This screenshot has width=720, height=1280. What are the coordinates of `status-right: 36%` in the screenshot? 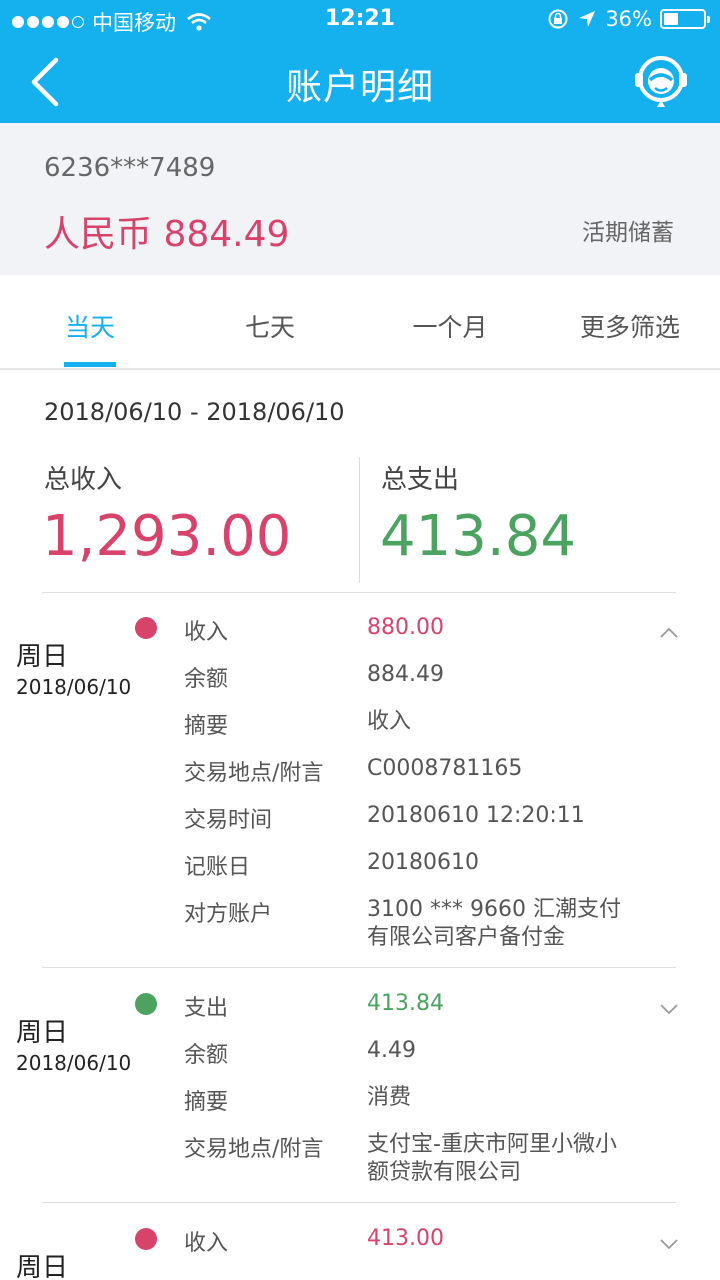 It's located at (628, 19).